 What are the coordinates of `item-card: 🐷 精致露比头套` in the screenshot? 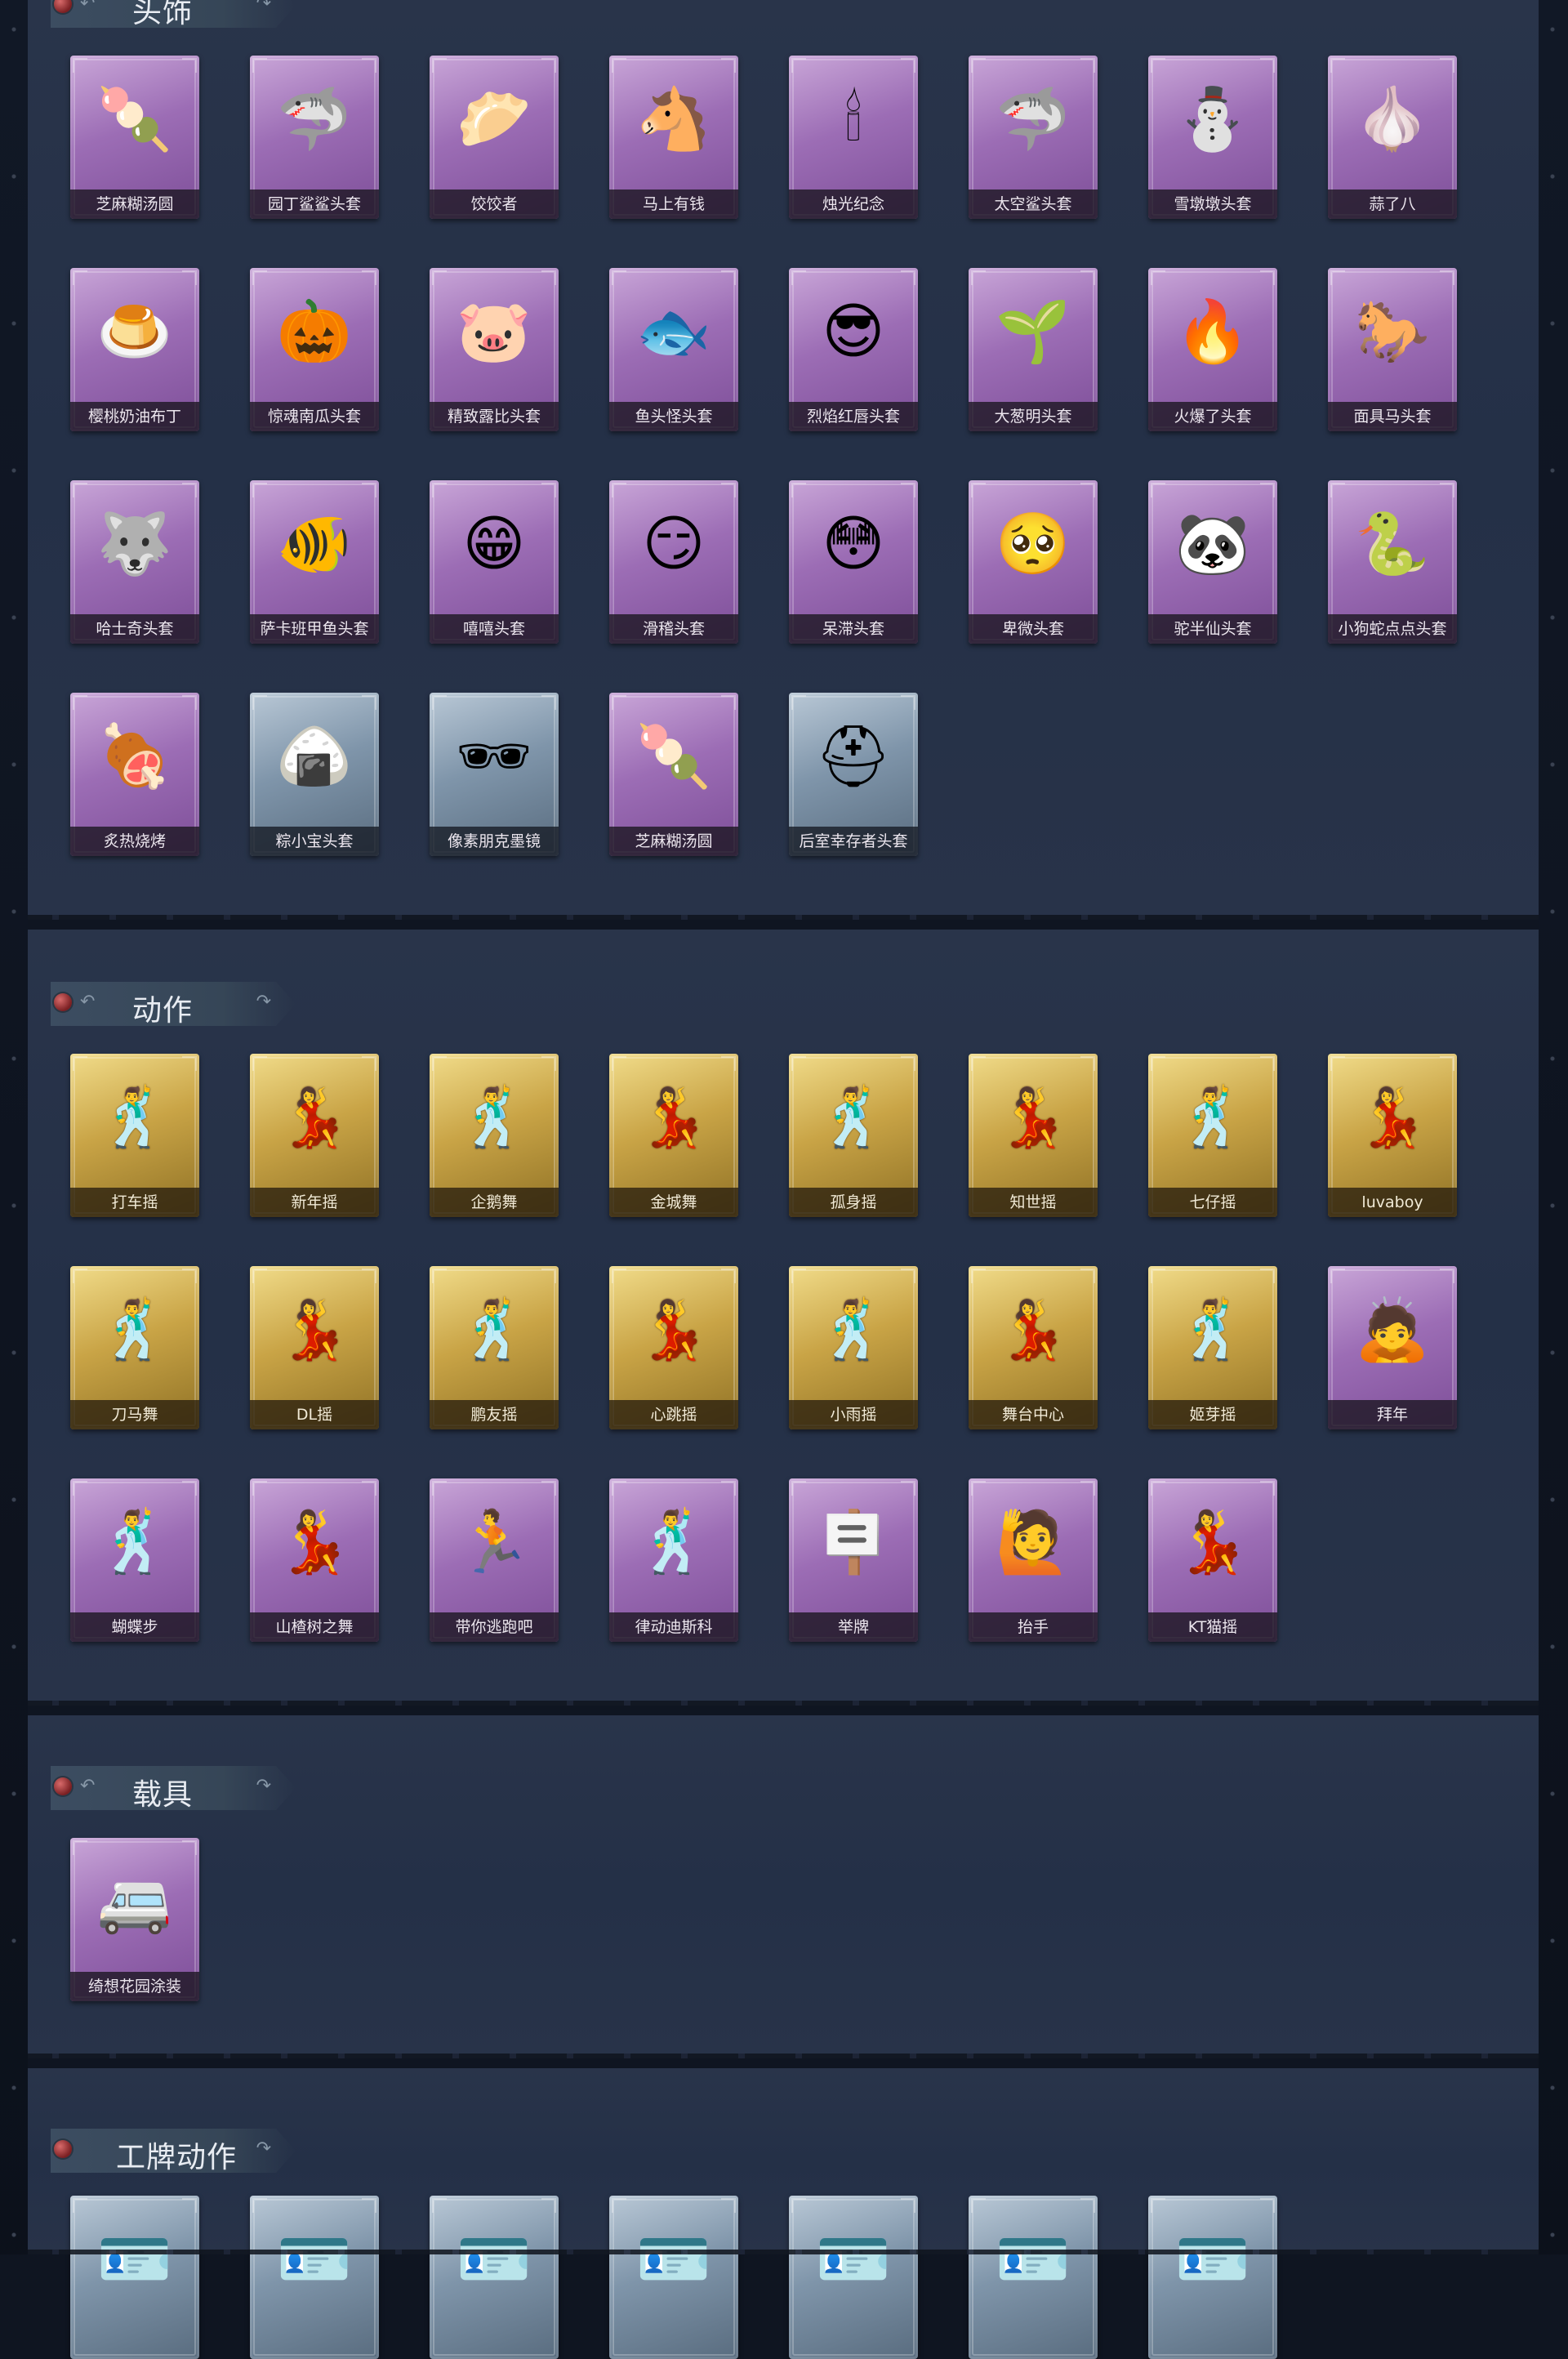 It's located at (494, 349).